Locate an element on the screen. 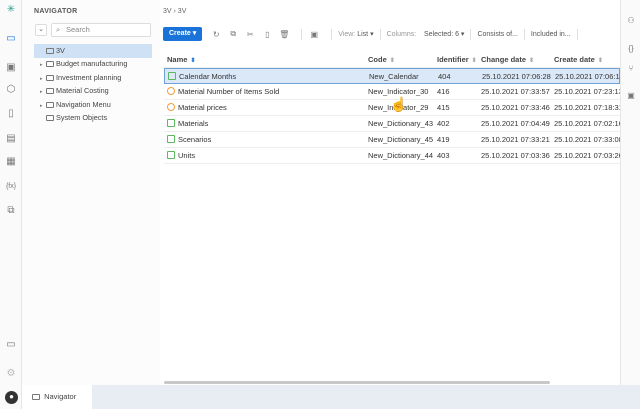 The height and width of the screenshot is (409, 640). cell-create-date: 25.10.2021 07:23:13 is located at coordinates (587, 91).